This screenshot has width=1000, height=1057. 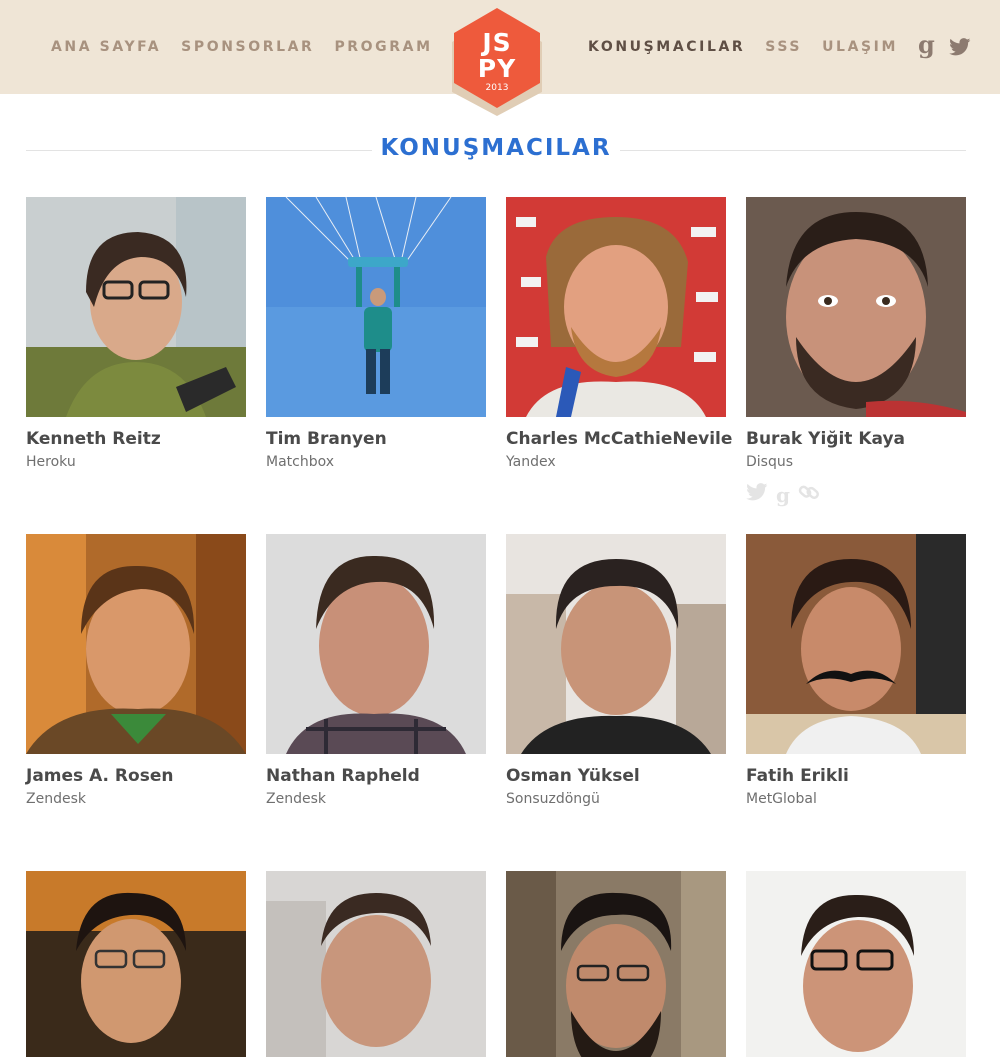 I want to click on speaker-company: Disqus, so click(x=770, y=462).